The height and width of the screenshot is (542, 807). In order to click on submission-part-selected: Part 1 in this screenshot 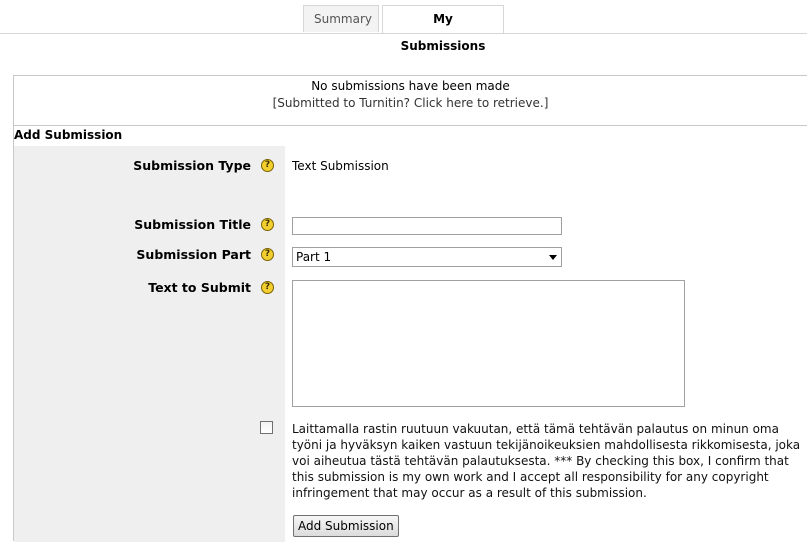, I will do `click(314, 257)`.